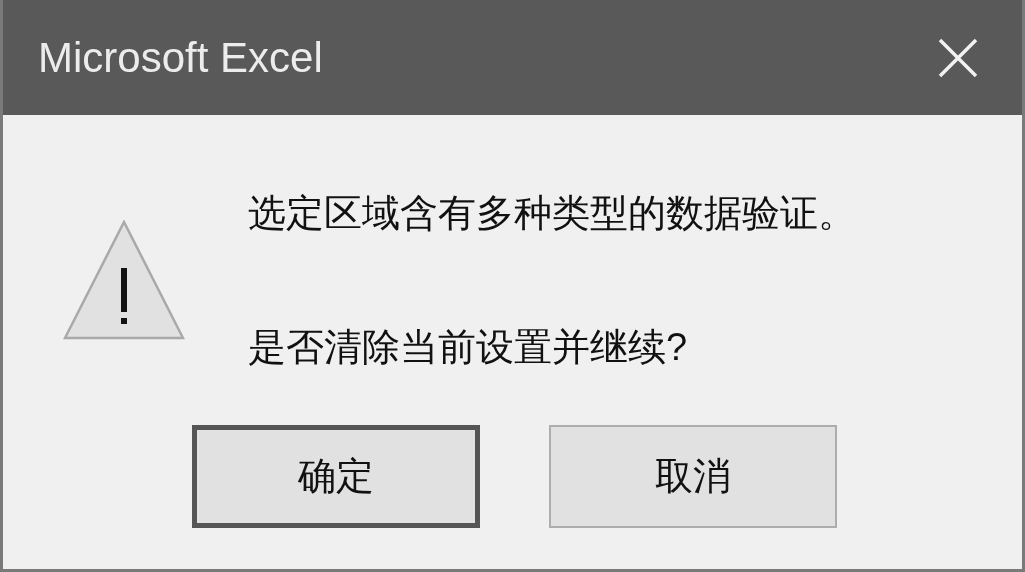 The width and height of the screenshot is (1025, 572). Describe the element at coordinates (124, 280) in the screenshot. I see `warning-icon` at that location.